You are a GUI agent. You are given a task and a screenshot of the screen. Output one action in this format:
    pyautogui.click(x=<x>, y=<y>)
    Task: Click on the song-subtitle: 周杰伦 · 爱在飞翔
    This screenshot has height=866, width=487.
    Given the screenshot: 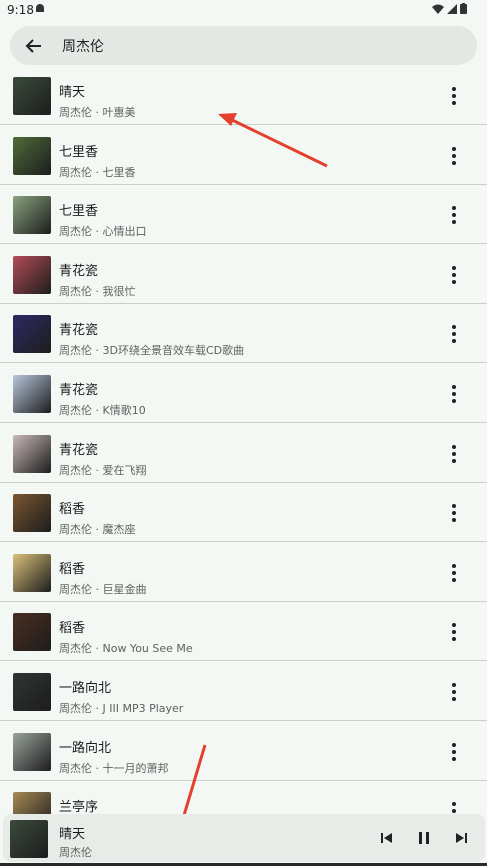 What is the action you would take?
    pyautogui.click(x=103, y=470)
    